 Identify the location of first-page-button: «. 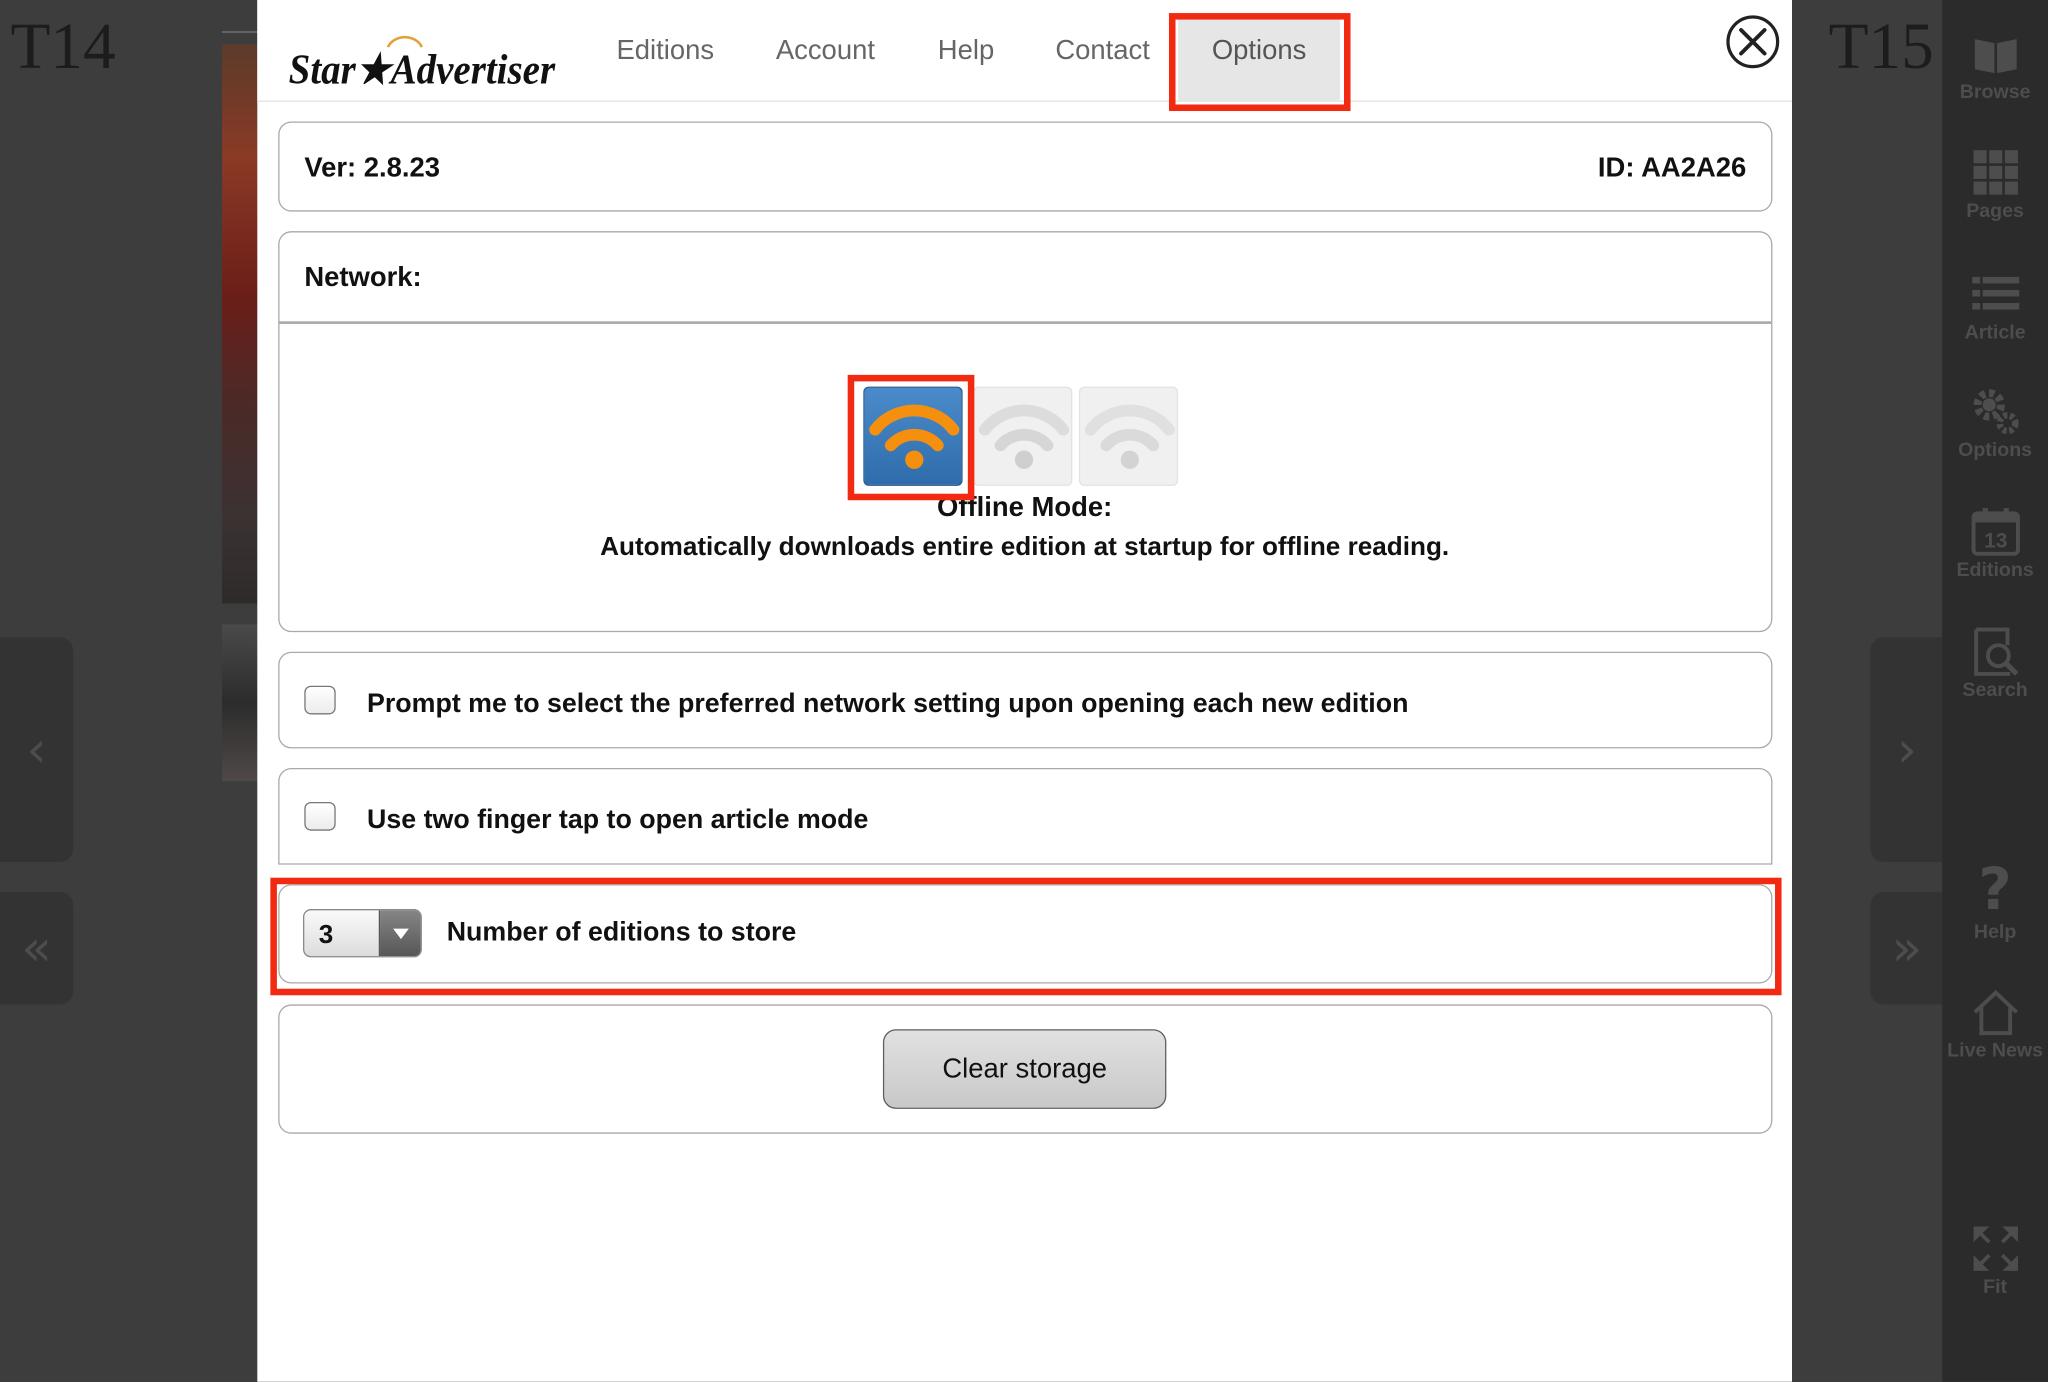
(37, 948).